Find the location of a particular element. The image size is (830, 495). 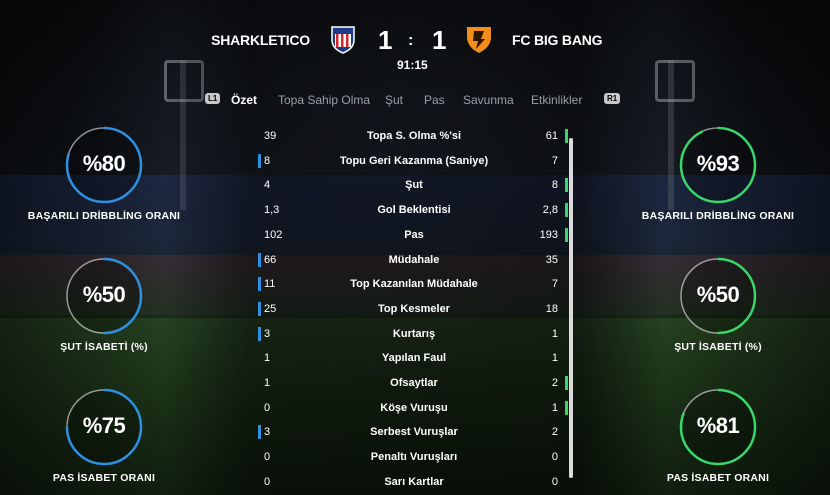

away-stat-value: 61 is located at coordinates (551, 136).